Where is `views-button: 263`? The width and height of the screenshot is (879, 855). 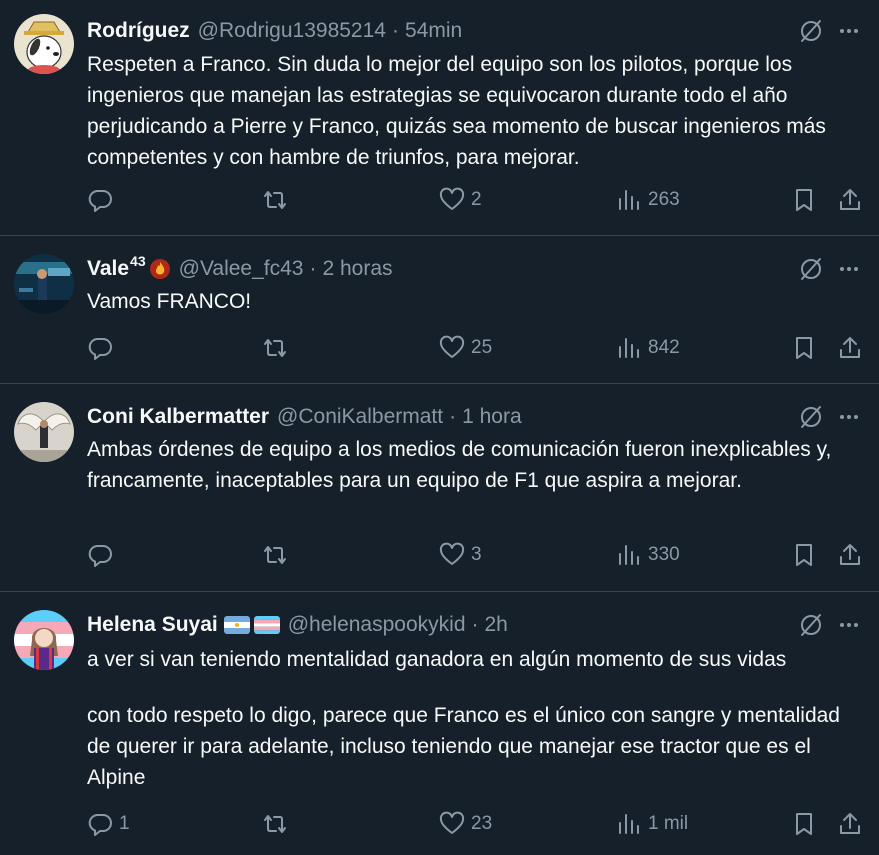
views-button: 263 is located at coordinates (648, 200).